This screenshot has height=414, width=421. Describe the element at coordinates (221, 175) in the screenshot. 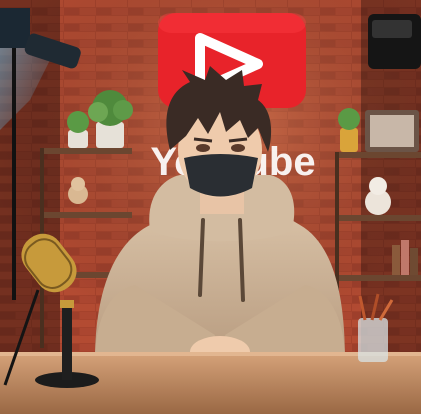

I see `face-mask` at that location.